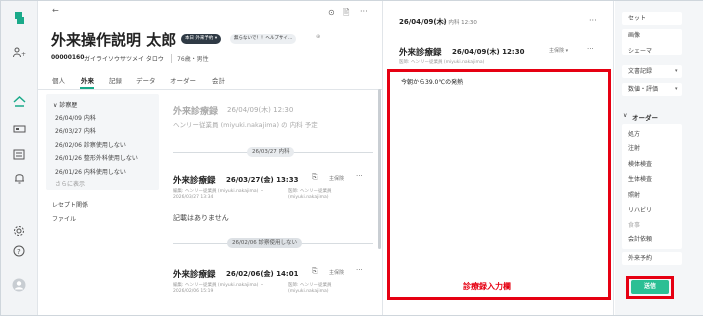 The height and width of the screenshot is (316, 703). I want to click on patient-kana: ガイライソウサツメイ タロウ, so click(124, 59).